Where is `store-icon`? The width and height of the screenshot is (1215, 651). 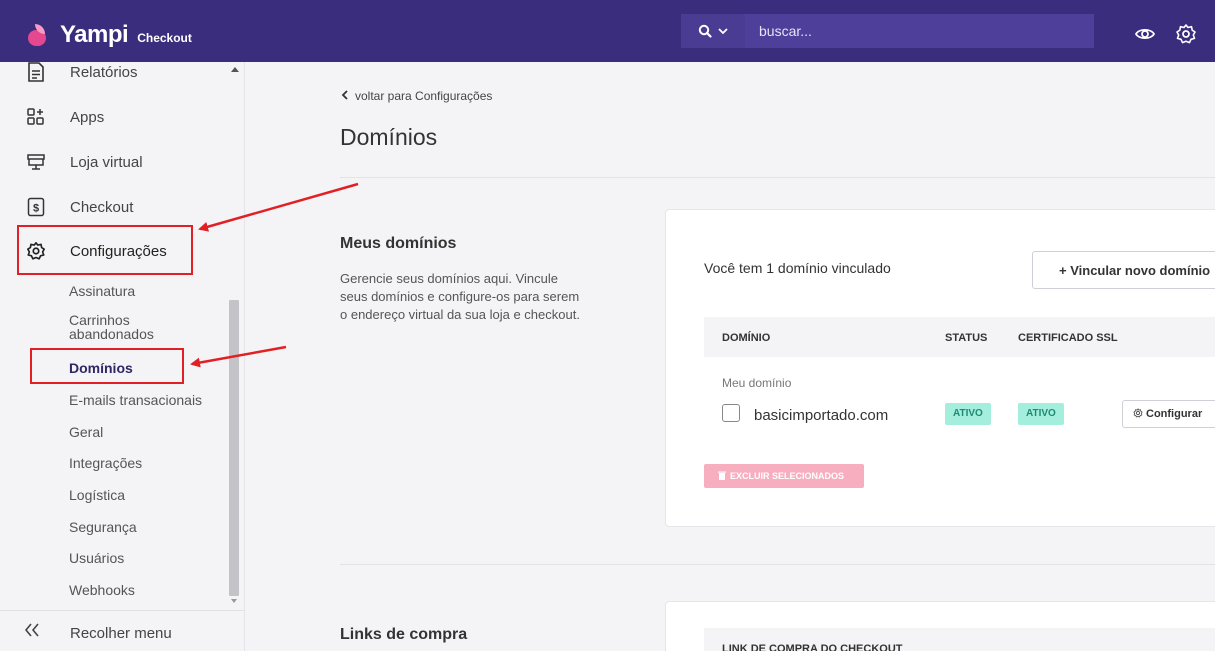
store-icon is located at coordinates (36, 162).